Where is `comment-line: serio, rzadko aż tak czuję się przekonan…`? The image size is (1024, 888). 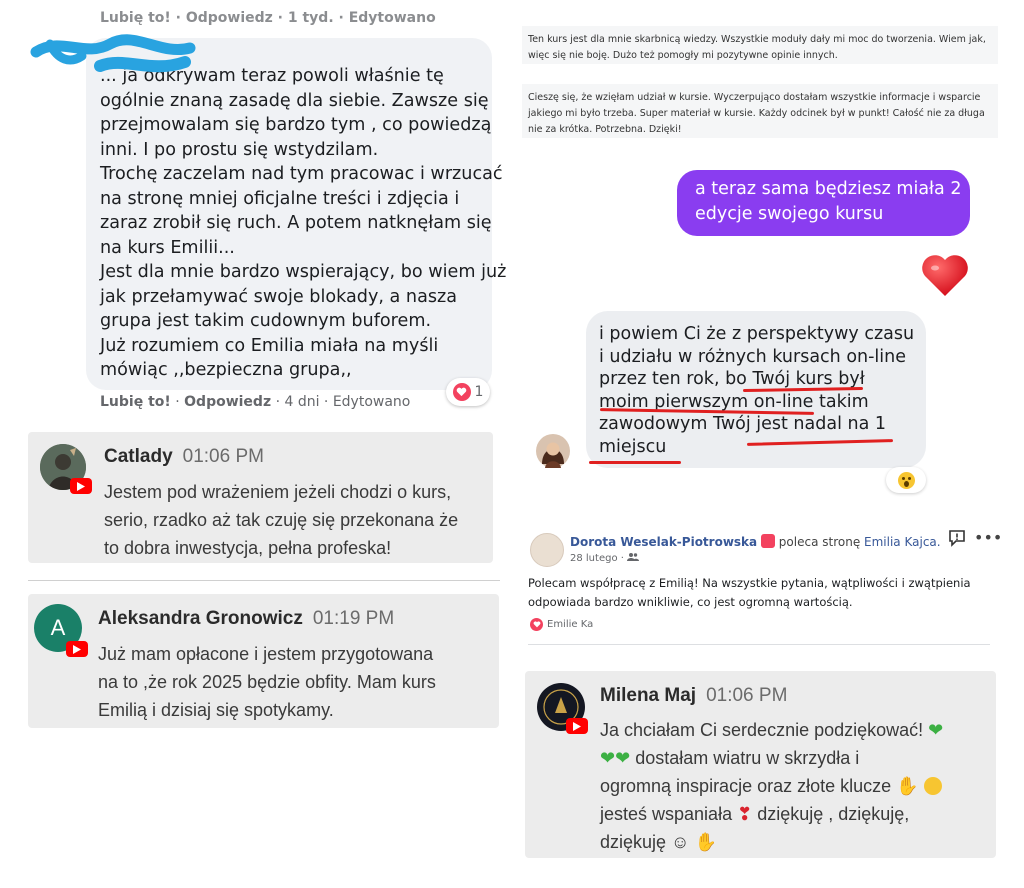
comment-line: serio, rzadko aż tak czuję się przekonan… is located at coordinates (281, 520).